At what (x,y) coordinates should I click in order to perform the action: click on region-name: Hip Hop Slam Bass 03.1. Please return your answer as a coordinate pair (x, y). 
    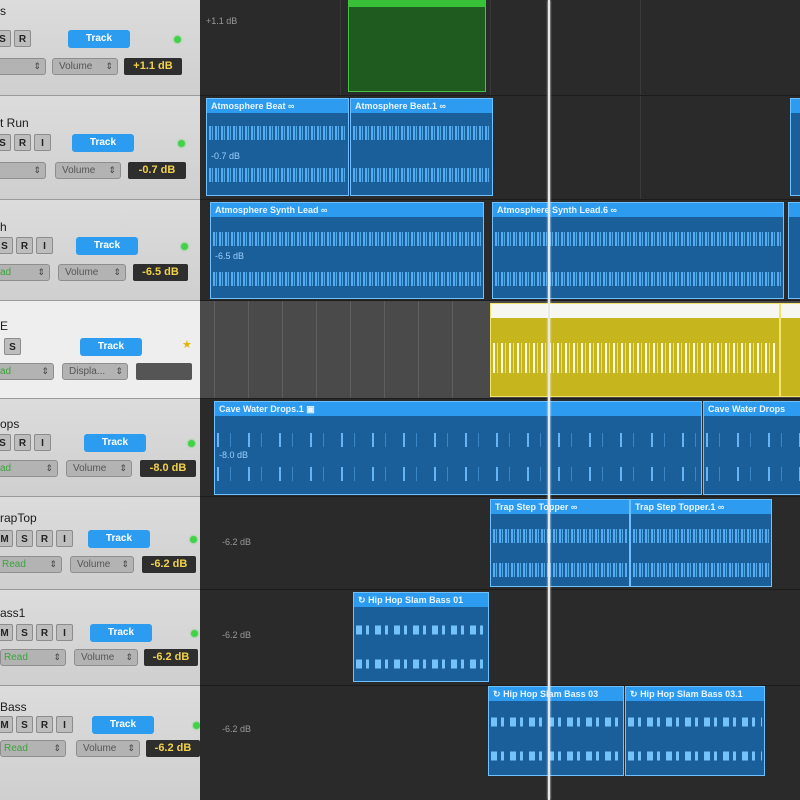
    Looking at the image, I should click on (691, 694).